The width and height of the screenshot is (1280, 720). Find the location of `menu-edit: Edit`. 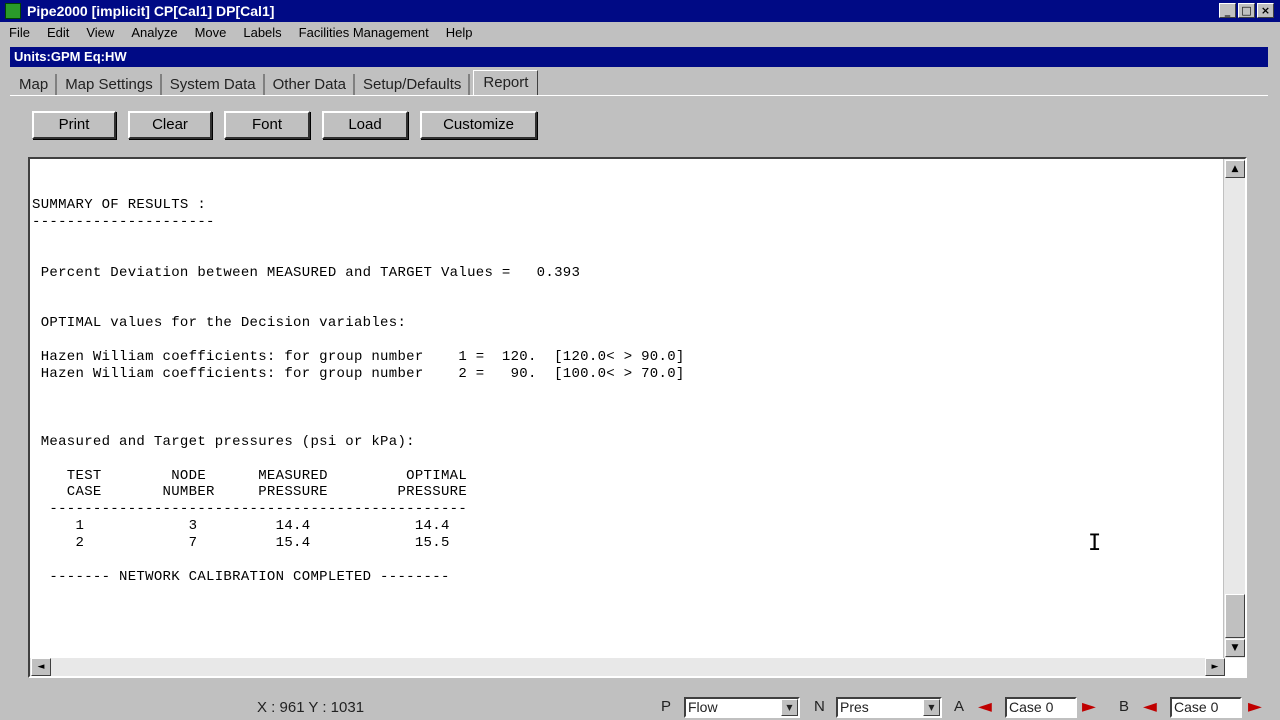

menu-edit: Edit is located at coordinates (57, 32).